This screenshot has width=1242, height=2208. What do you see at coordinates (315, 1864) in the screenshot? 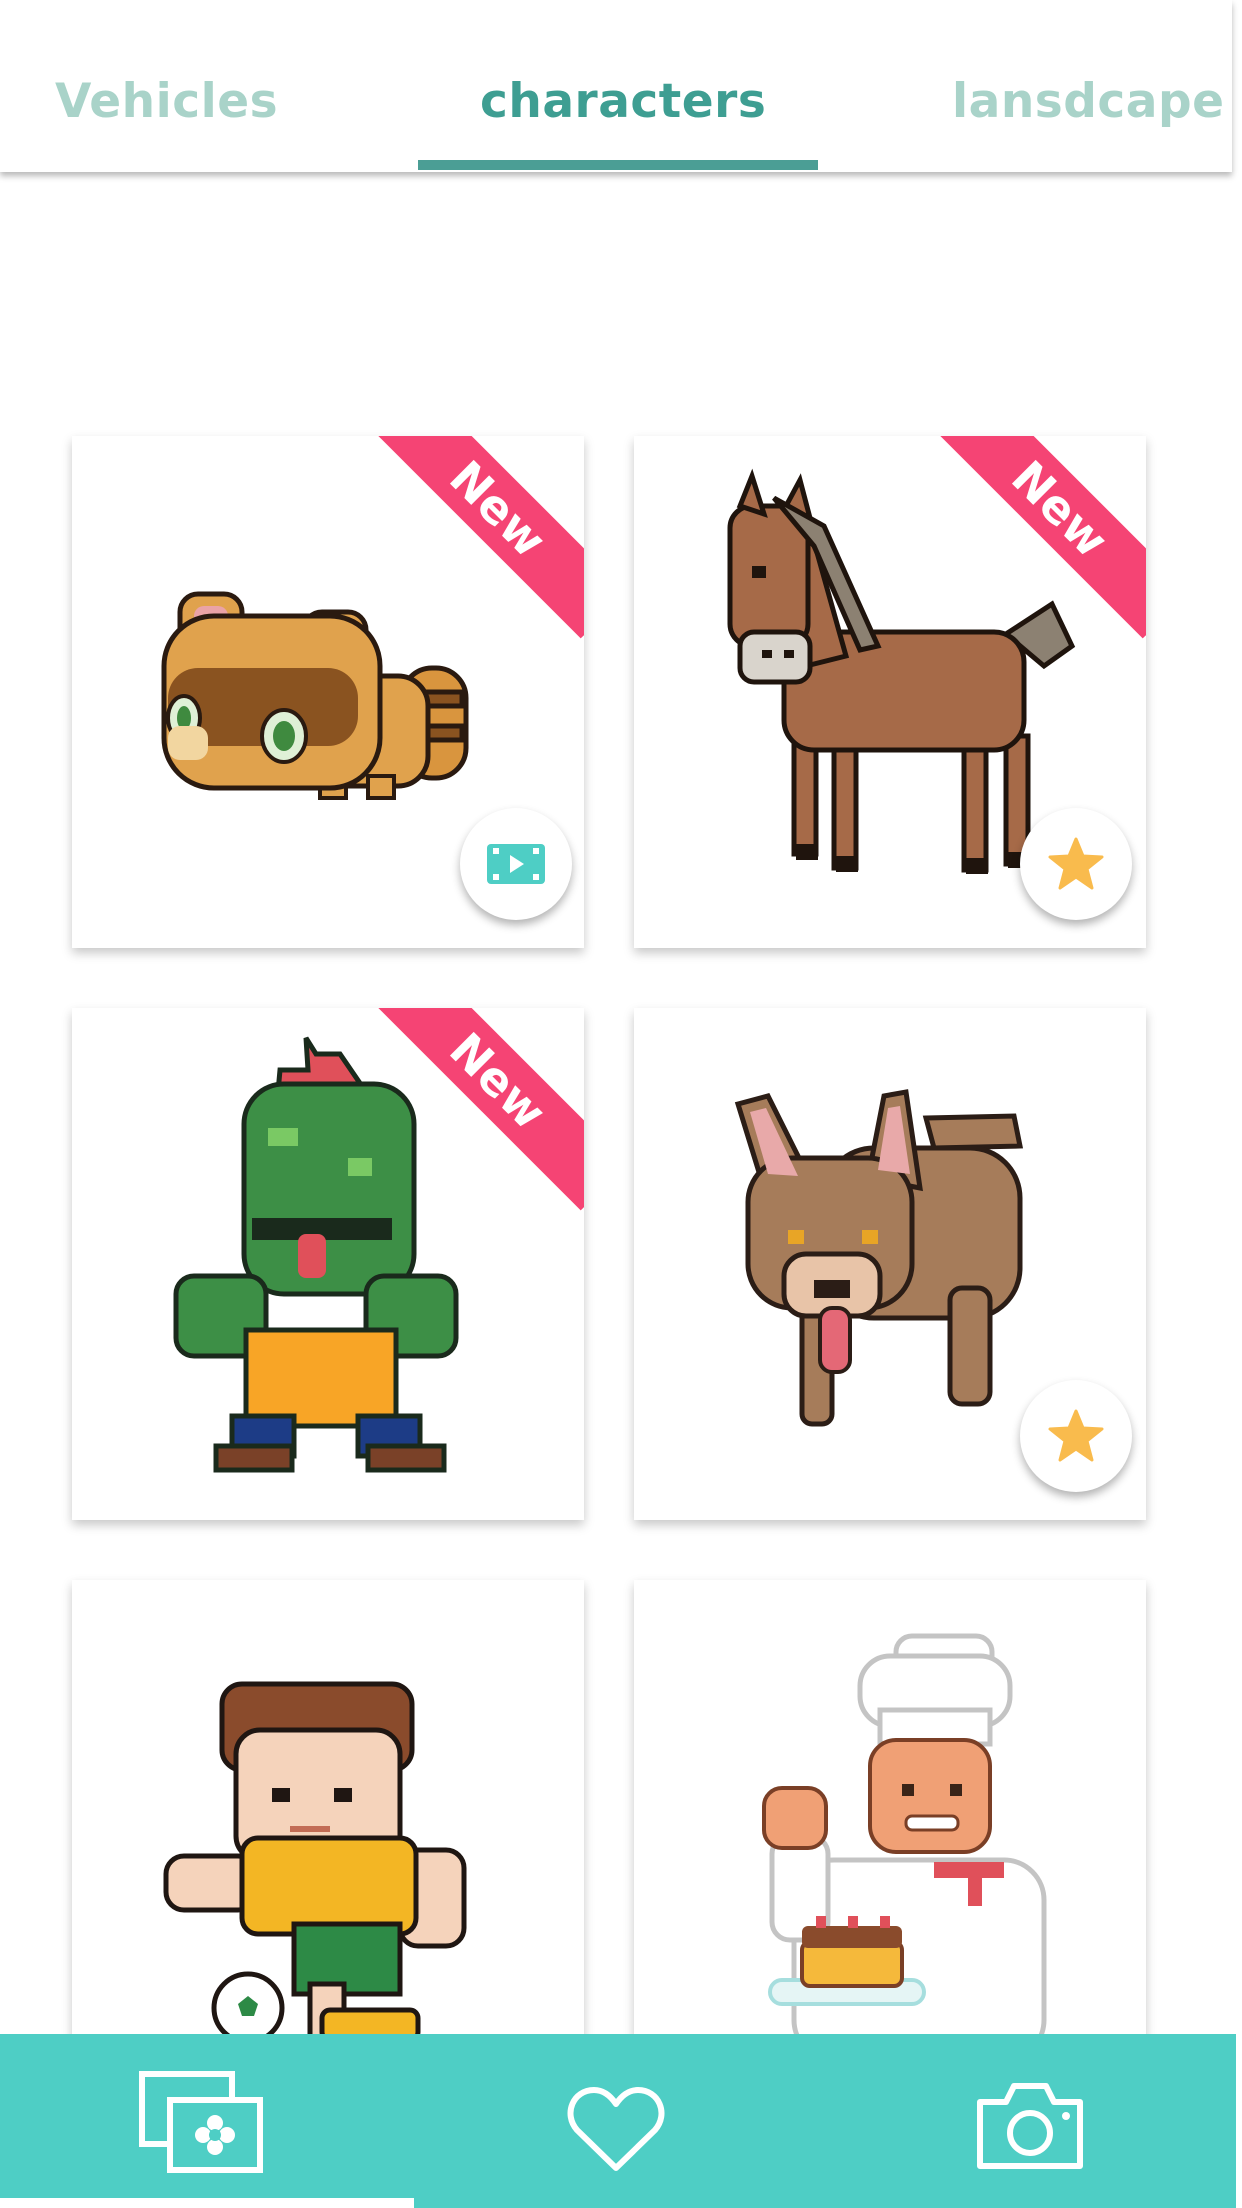
I see `soccer-boy-artwork` at bounding box center [315, 1864].